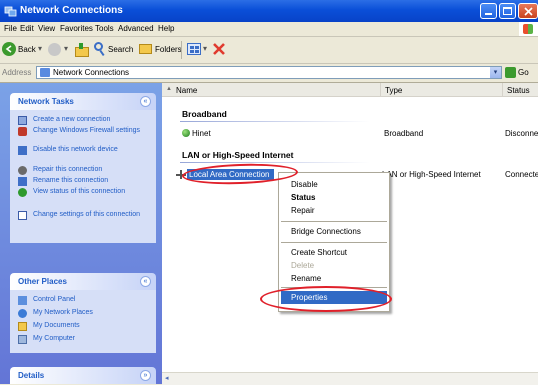 The width and height of the screenshot is (538, 385). Describe the element at coordinates (326, 299) in the screenshot. I see `annotation-ellipse-properties` at that location.